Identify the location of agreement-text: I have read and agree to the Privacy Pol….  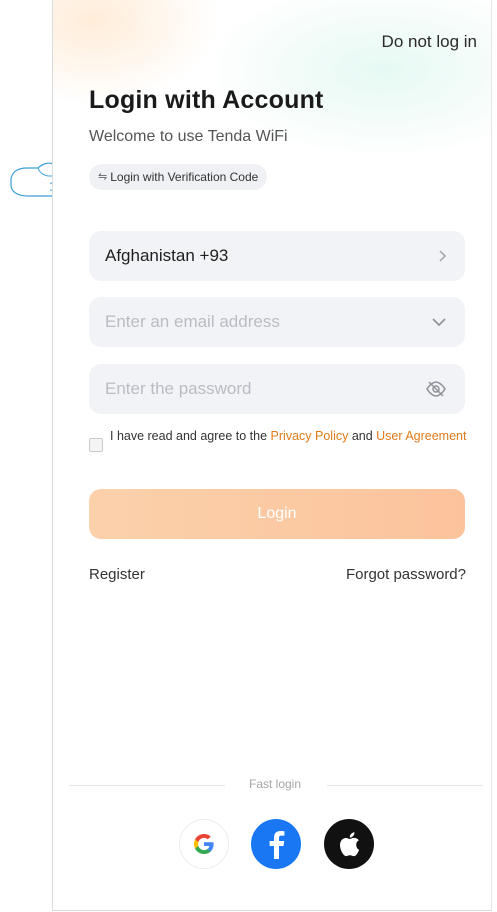
(288, 440).